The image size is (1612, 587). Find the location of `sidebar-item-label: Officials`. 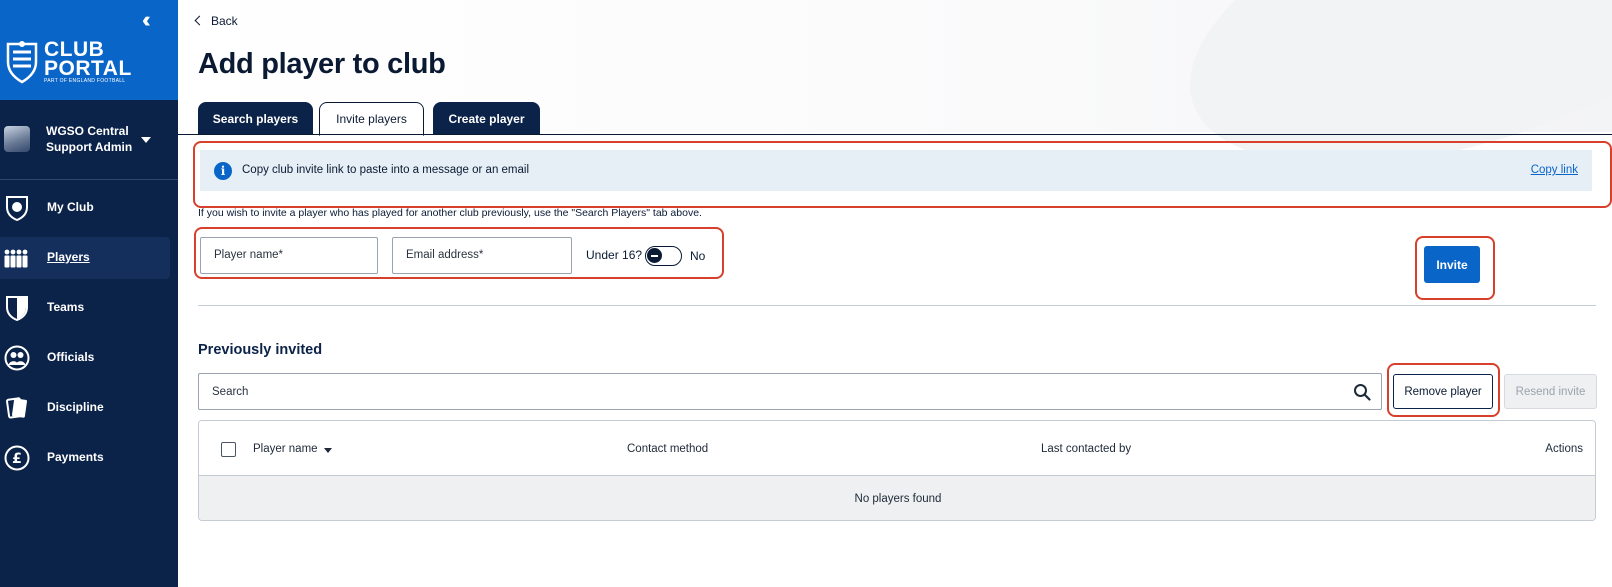

sidebar-item-label: Officials is located at coordinates (71, 357).